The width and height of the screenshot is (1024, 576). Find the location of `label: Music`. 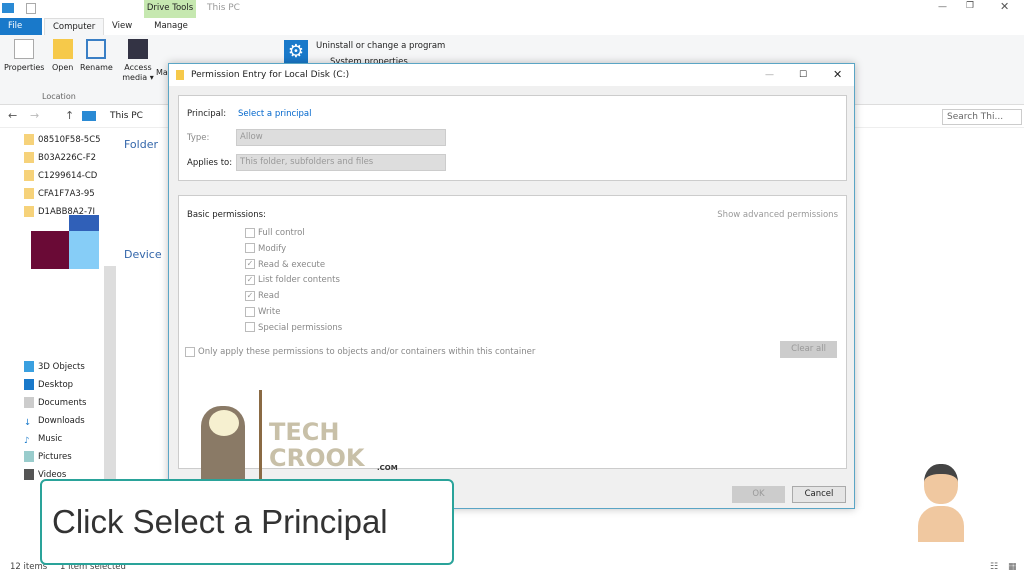

label: Music is located at coordinates (50, 439).